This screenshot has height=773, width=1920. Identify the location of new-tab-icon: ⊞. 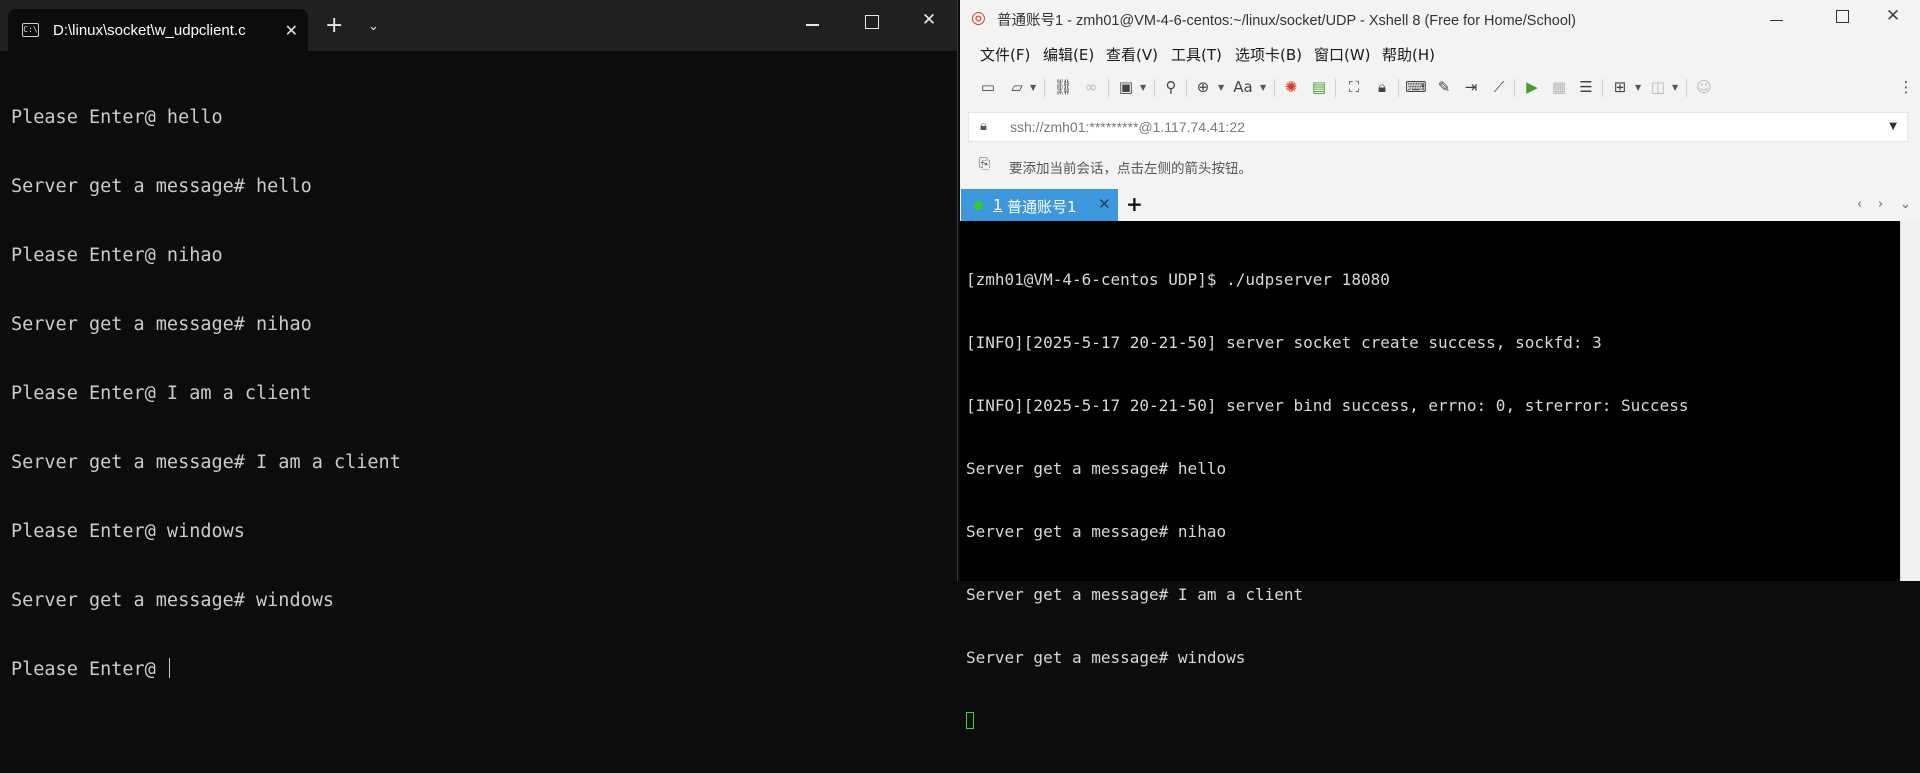
(1620, 87).